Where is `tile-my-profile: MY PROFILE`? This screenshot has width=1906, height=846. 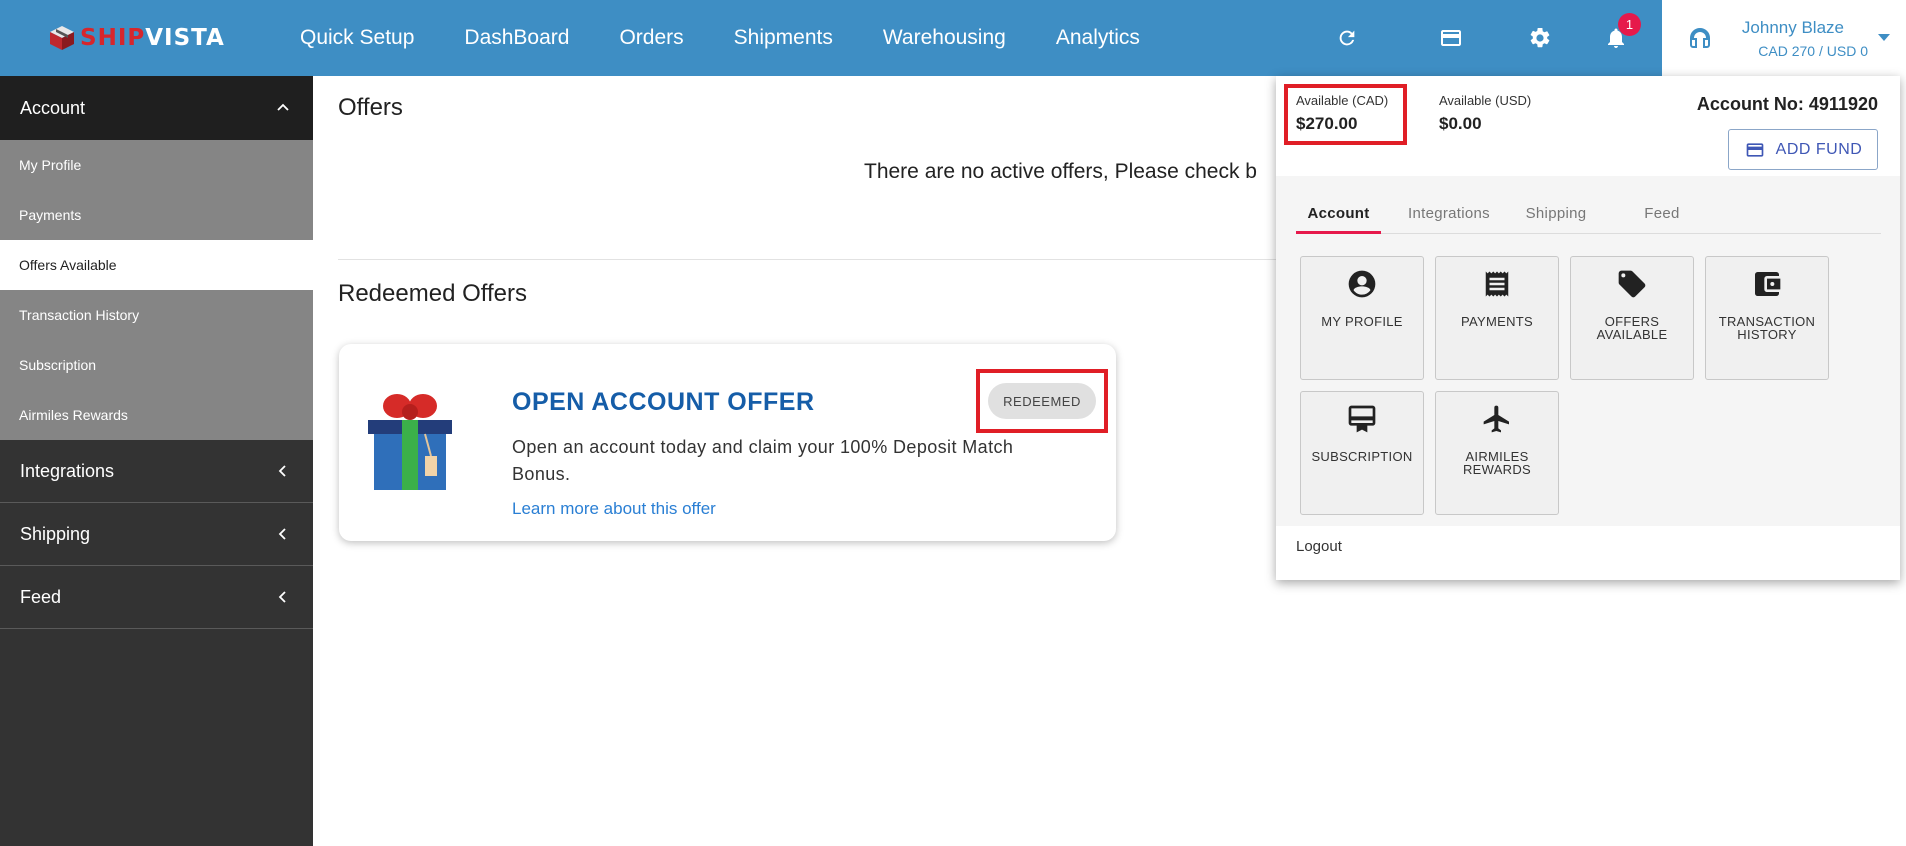 tile-my-profile: MY PROFILE is located at coordinates (1362, 318).